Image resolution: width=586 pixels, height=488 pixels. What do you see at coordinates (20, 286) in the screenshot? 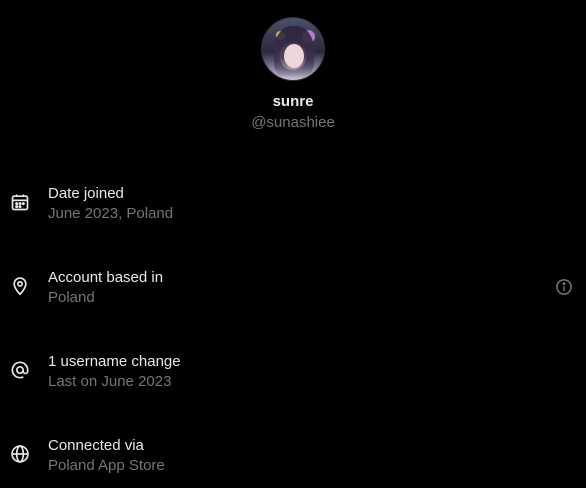
I see `location-pin-icon` at bounding box center [20, 286].